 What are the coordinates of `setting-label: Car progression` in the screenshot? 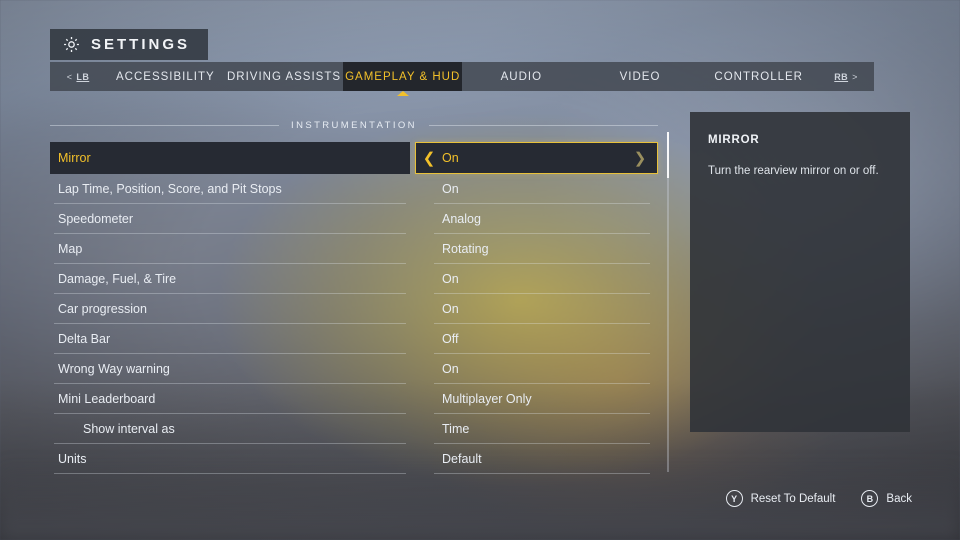 It's located at (102, 309).